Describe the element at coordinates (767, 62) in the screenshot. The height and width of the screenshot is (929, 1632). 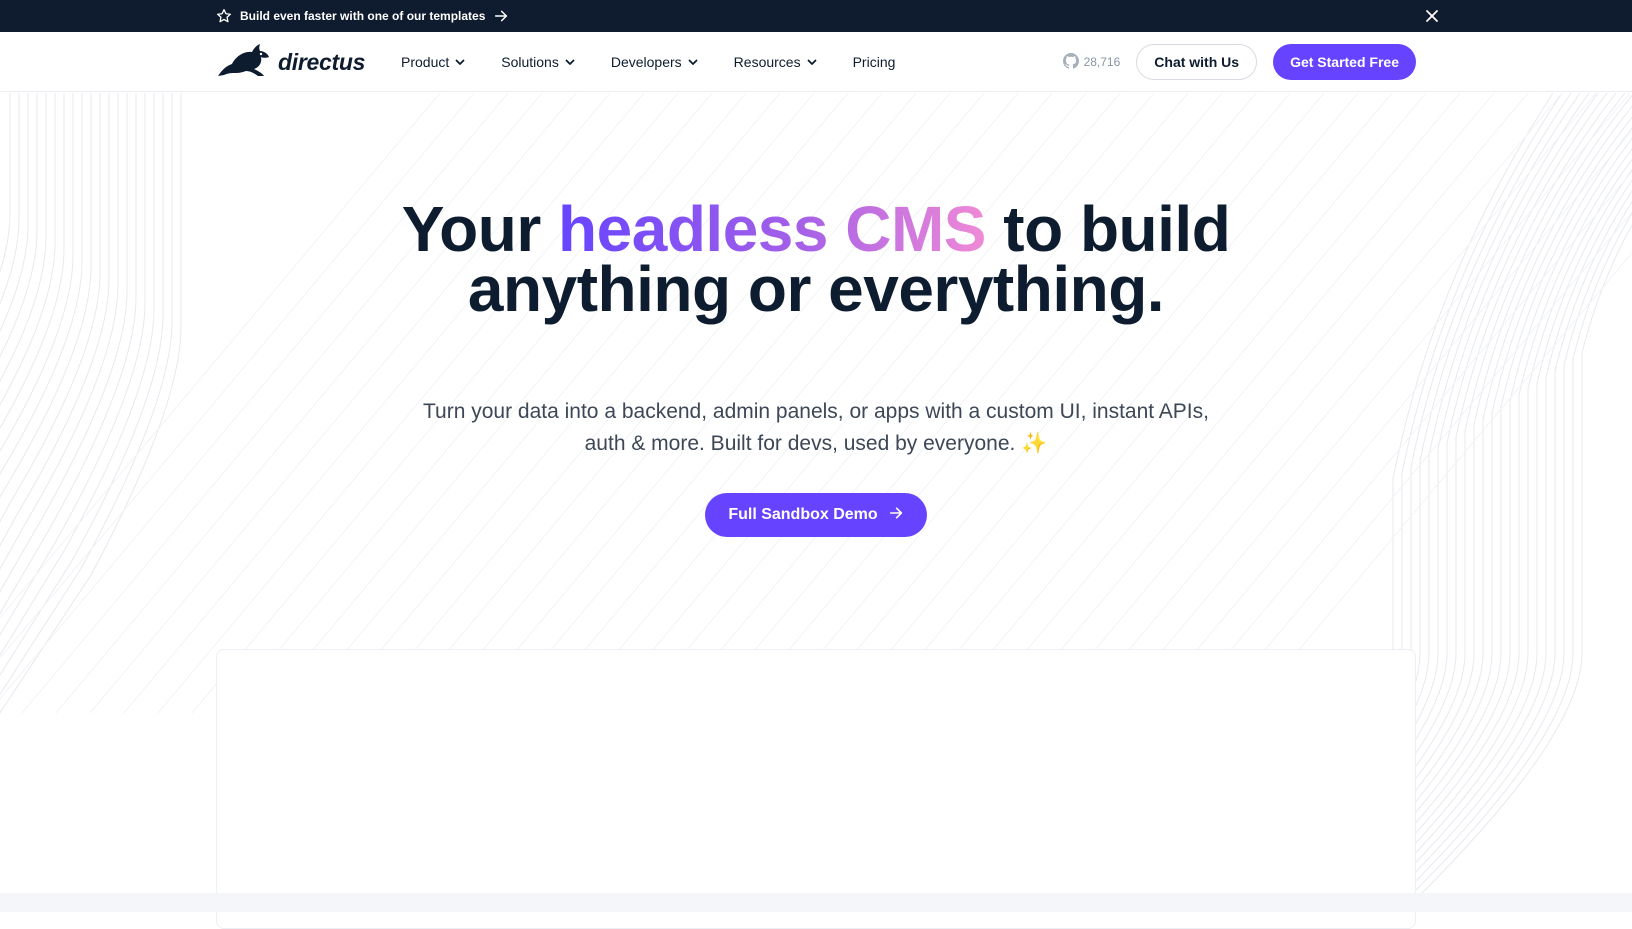
I see `nav-item-label: Resources` at that location.